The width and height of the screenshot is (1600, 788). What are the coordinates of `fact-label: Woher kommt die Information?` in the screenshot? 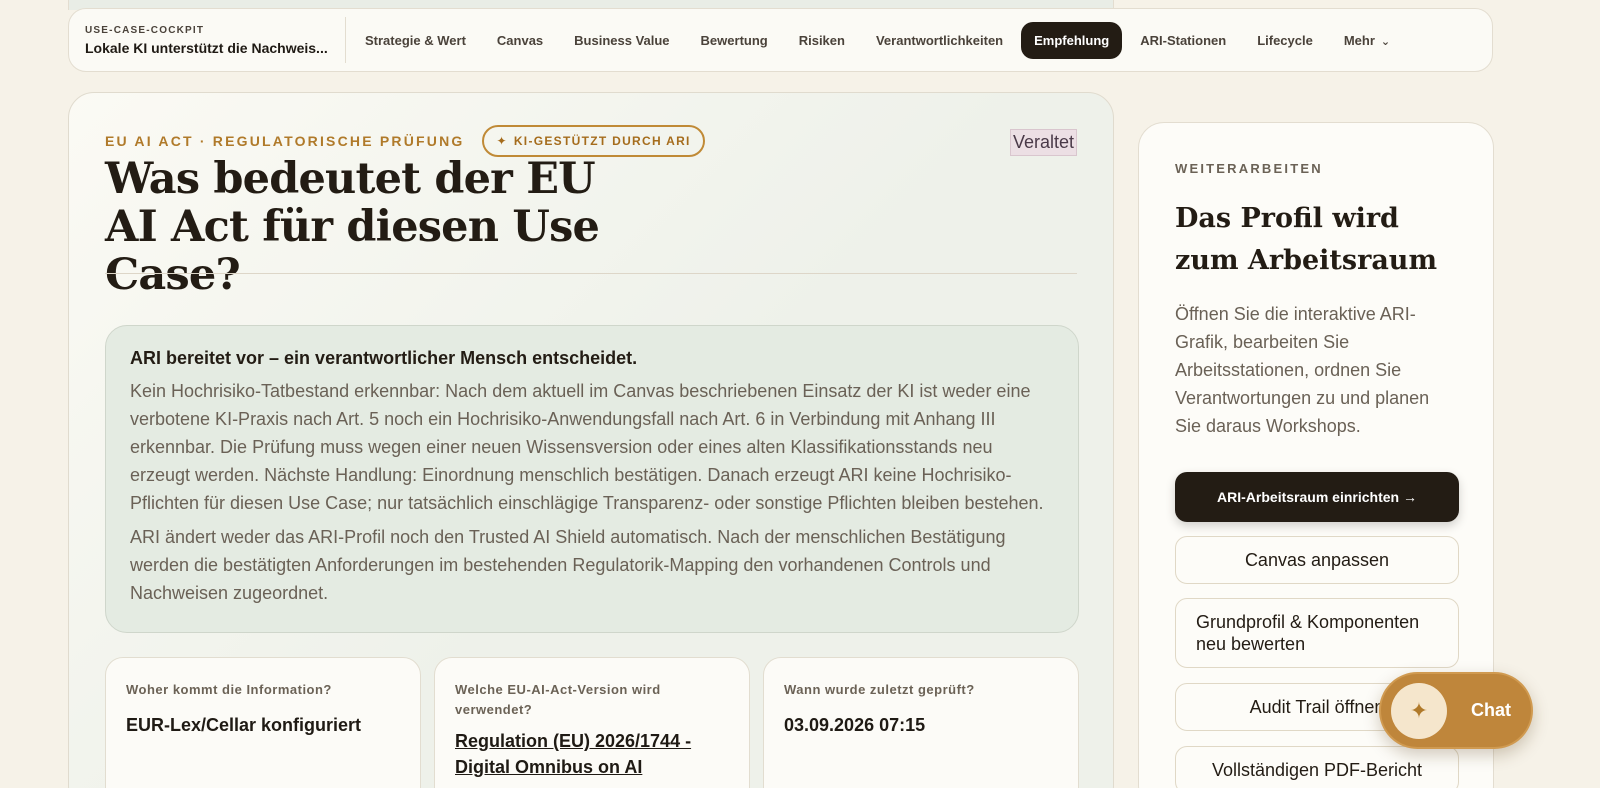 It's located at (229, 689).